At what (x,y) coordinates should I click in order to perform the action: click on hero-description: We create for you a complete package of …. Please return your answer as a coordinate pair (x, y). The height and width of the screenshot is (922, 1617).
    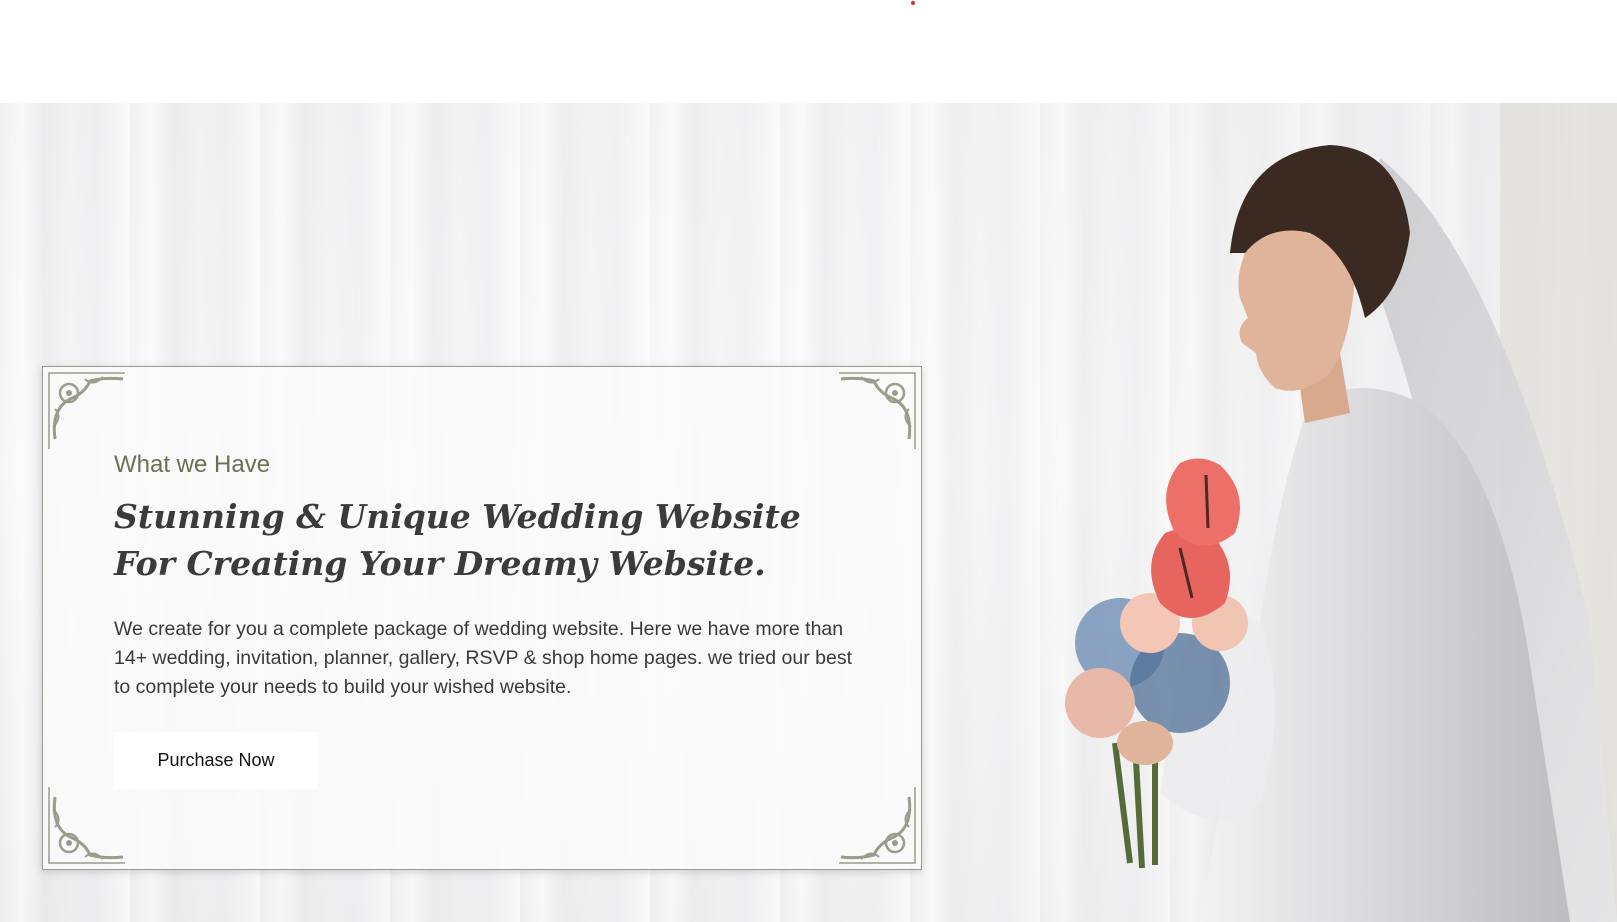
    Looking at the image, I should click on (483, 658).